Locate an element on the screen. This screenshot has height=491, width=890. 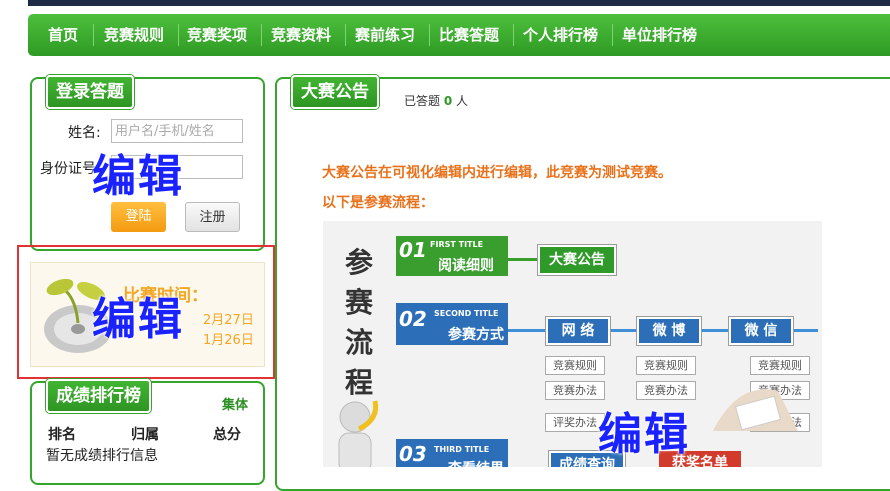
step3-cn: 查看结果 is located at coordinates (476, 462).